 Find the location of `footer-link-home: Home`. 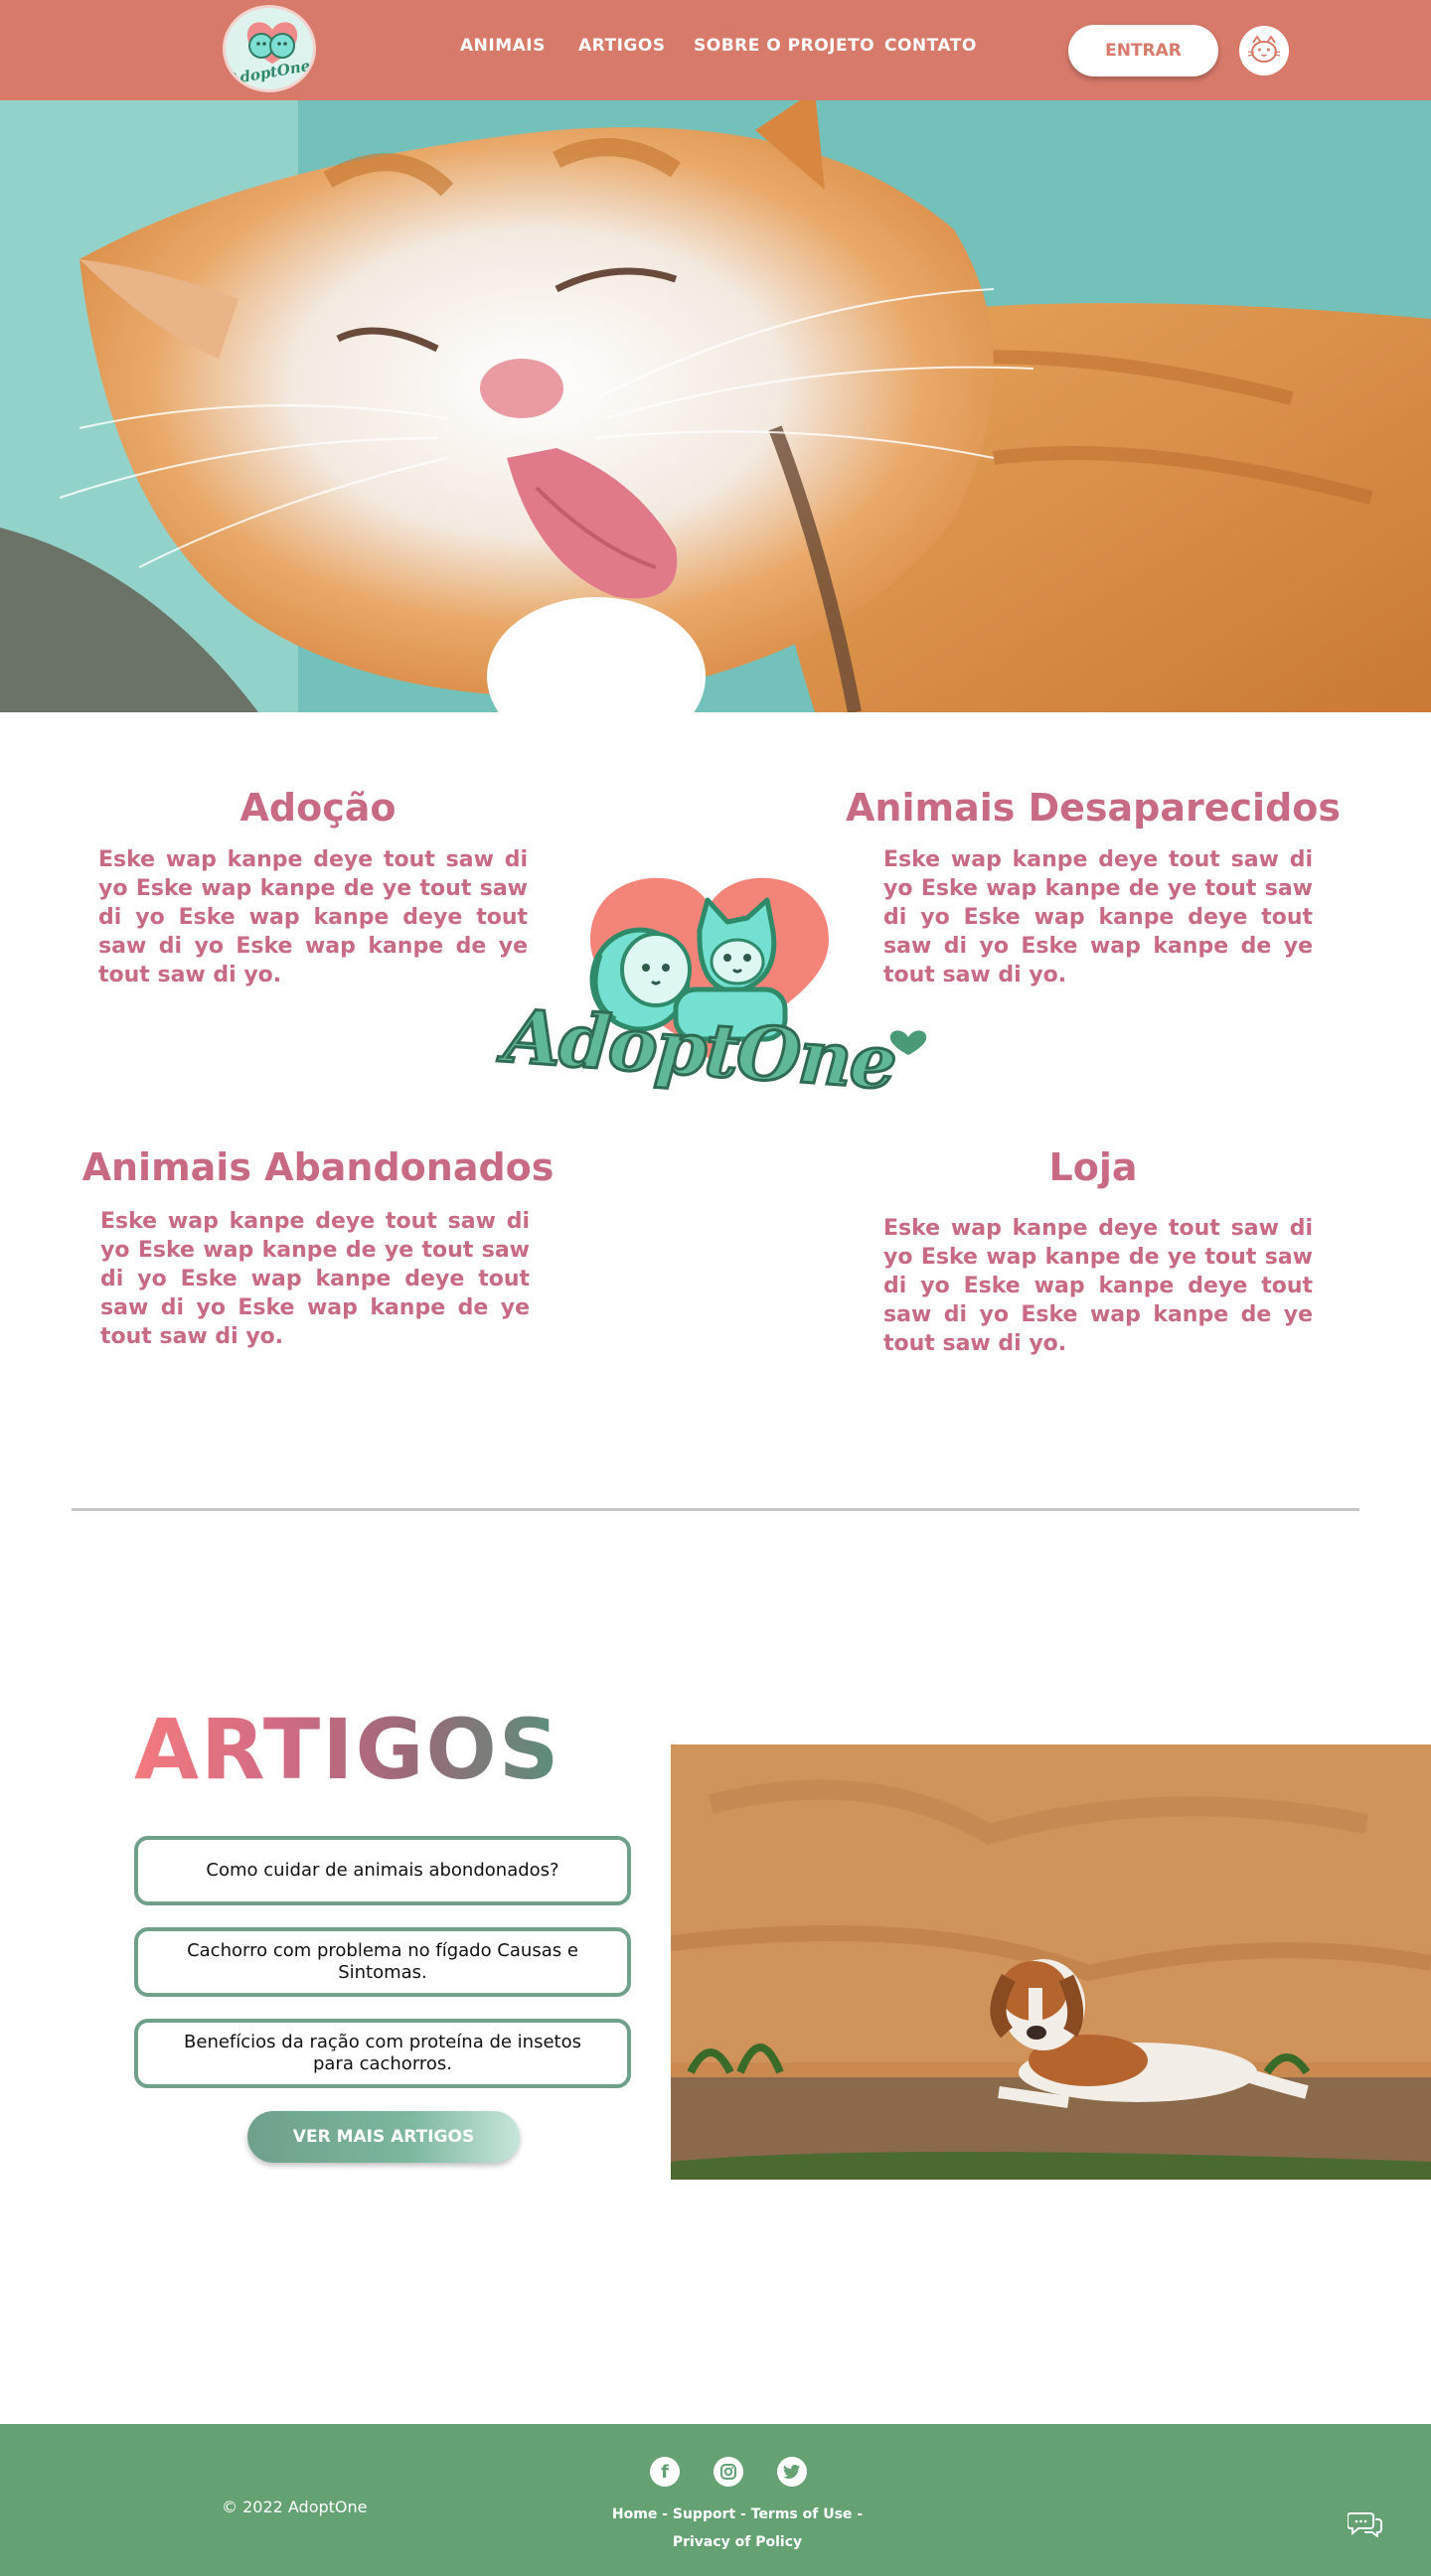

footer-link-home: Home is located at coordinates (635, 2514).